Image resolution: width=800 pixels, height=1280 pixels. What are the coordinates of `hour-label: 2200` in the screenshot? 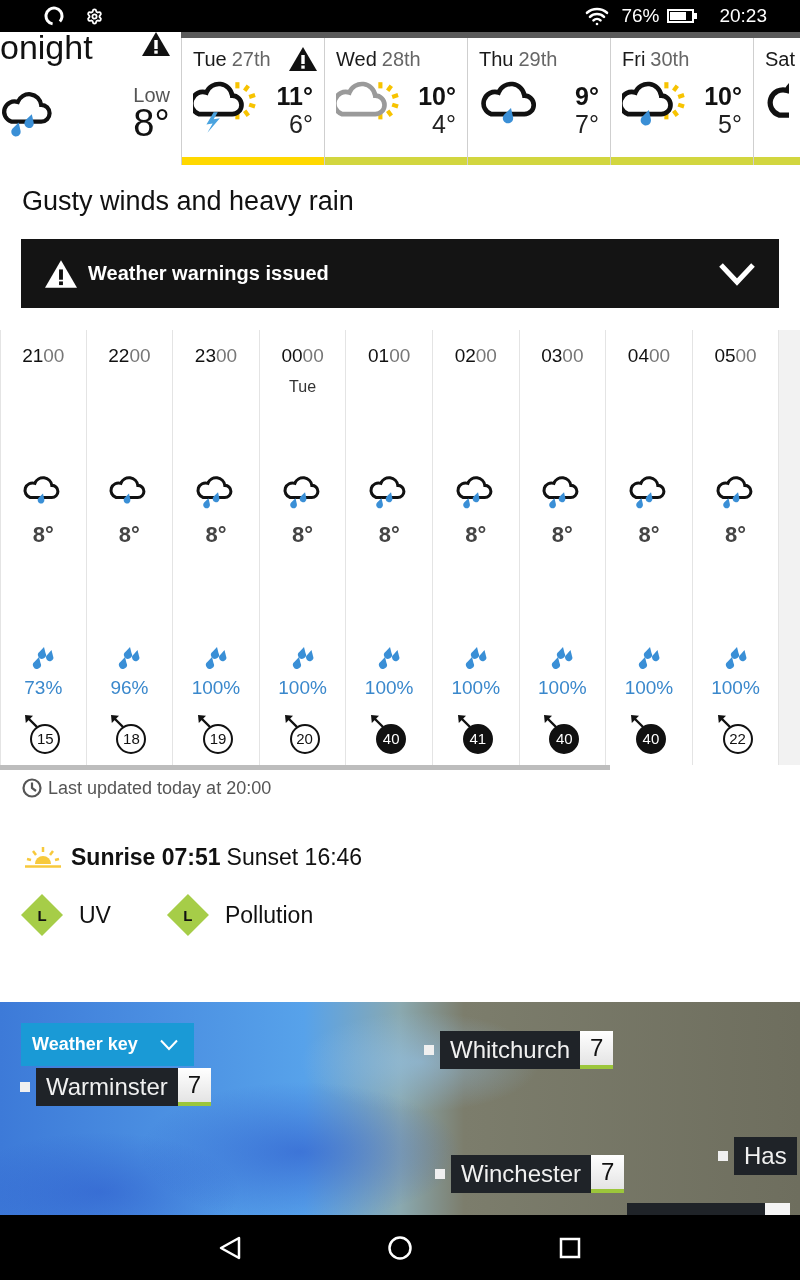 It's located at (129, 356).